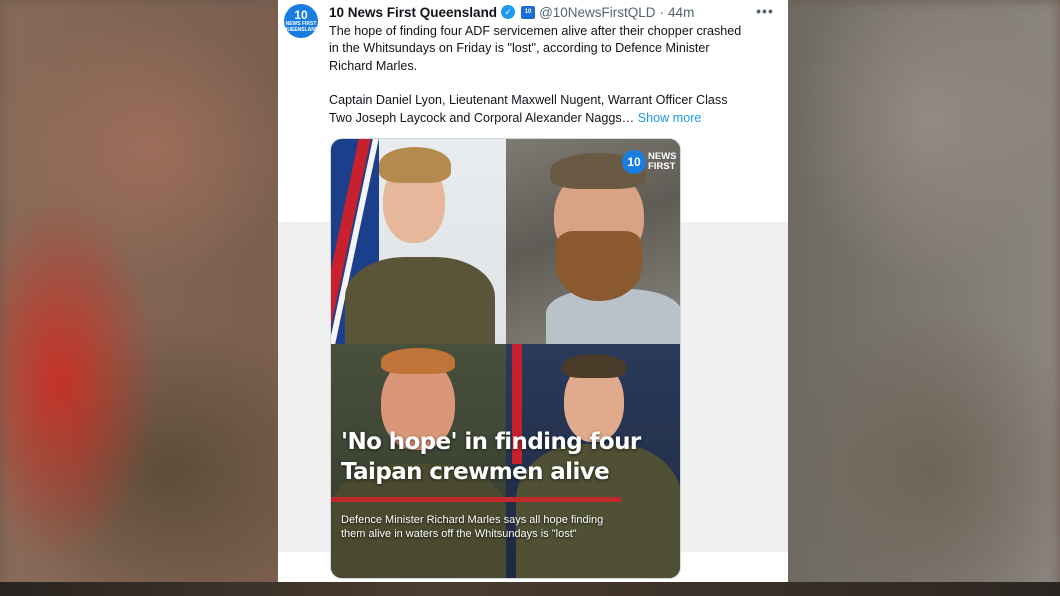 The width and height of the screenshot is (1060, 596). I want to click on display-name: 10 News First Queensland, so click(413, 12).